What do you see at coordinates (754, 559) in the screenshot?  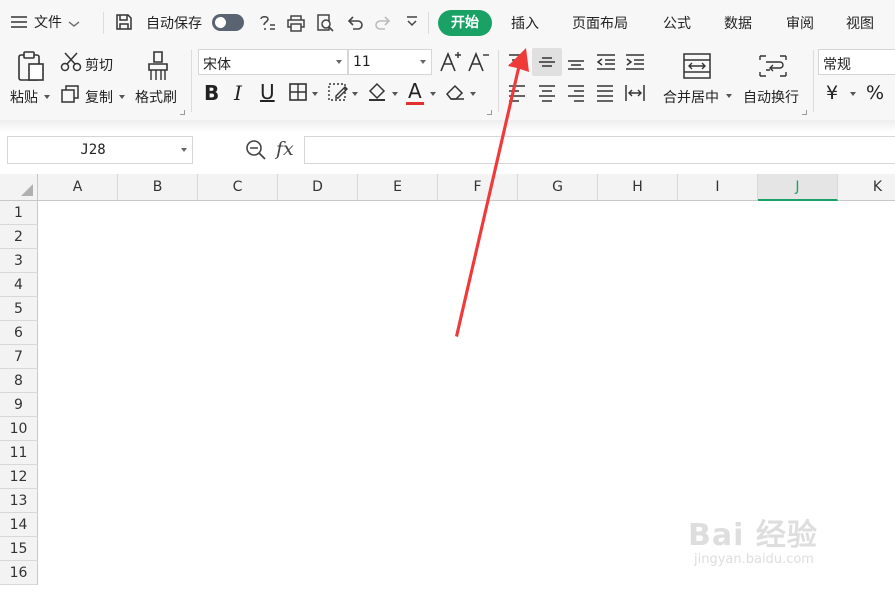 I see `watermark-url: jingyan.baidu.com` at bounding box center [754, 559].